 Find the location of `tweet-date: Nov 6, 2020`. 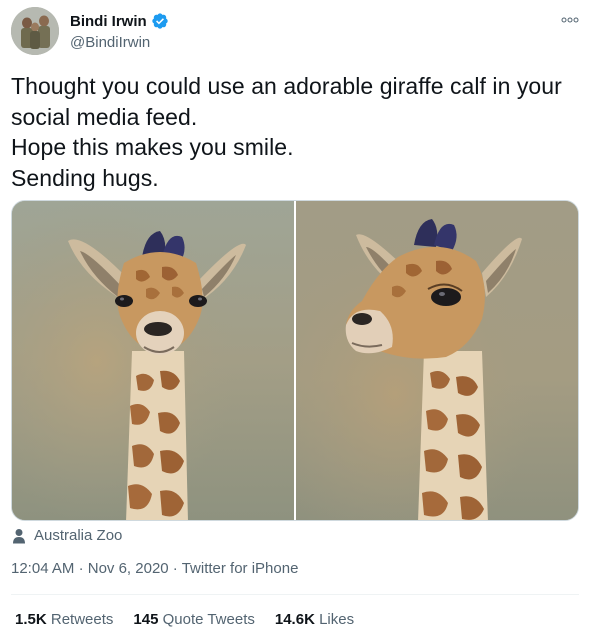

tweet-date: Nov 6, 2020 is located at coordinates (128, 568).